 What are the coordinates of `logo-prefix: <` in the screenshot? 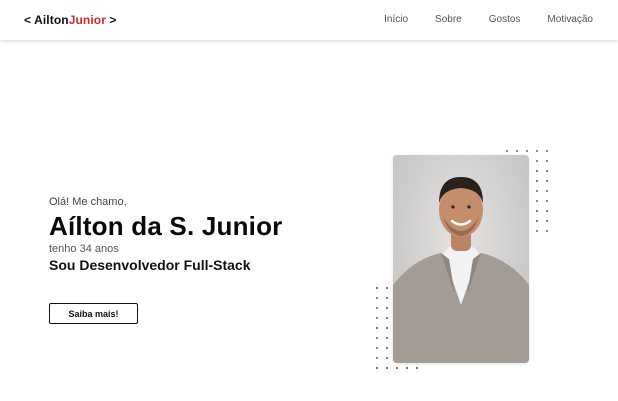 It's located at (29, 20).